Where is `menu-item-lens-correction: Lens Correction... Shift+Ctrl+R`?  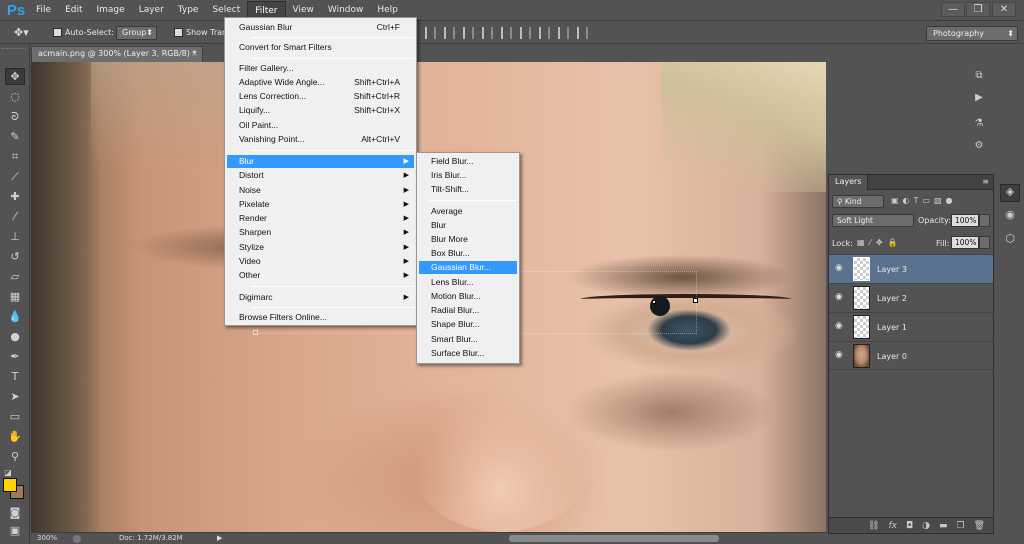
menu-item-lens-correction: Lens Correction... Shift+Ctrl+R is located at coordinates (320, 96).